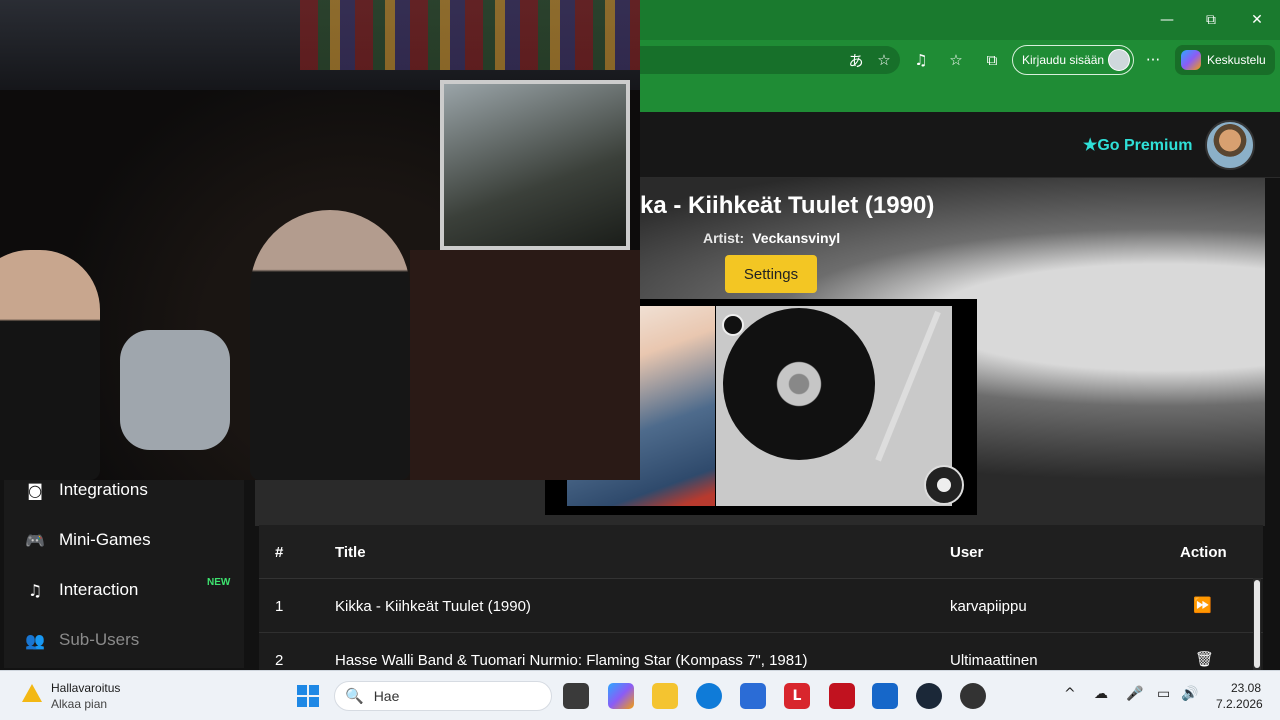 The image size is (1280, 720). I want to click on steam-icon, so click(929, 696).